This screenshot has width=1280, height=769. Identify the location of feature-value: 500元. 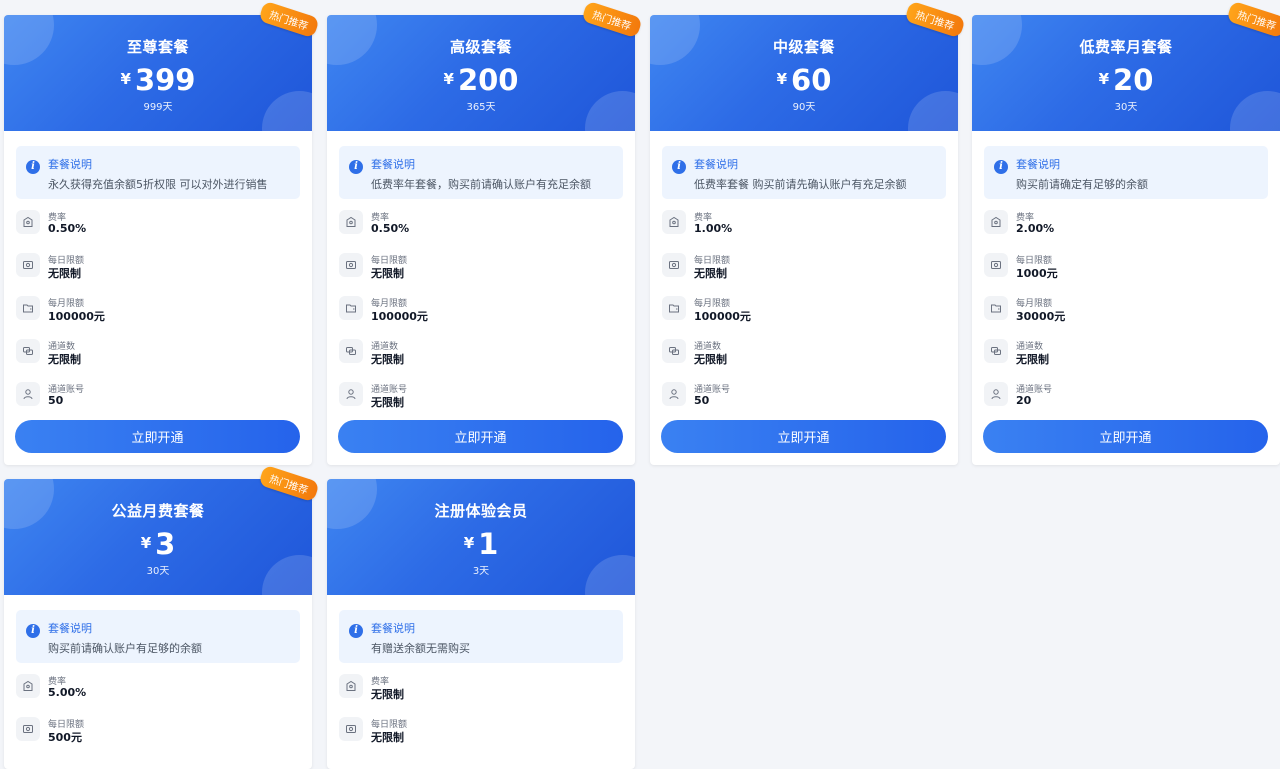
(65, 737).